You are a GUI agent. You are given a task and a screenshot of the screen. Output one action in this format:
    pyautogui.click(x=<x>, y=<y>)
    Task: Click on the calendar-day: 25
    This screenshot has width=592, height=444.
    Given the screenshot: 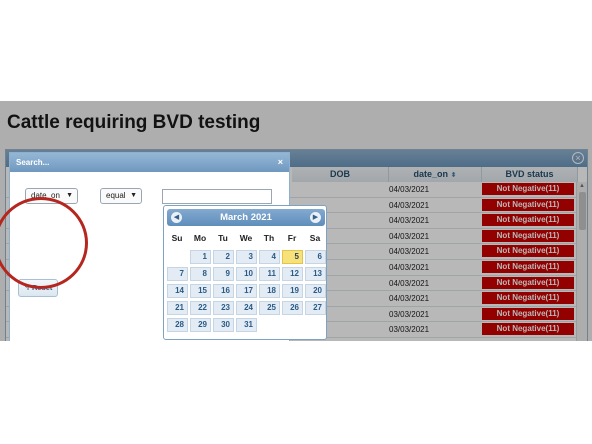 What is the action you would take?
    pyautogui.click(x=269, y=308)
    